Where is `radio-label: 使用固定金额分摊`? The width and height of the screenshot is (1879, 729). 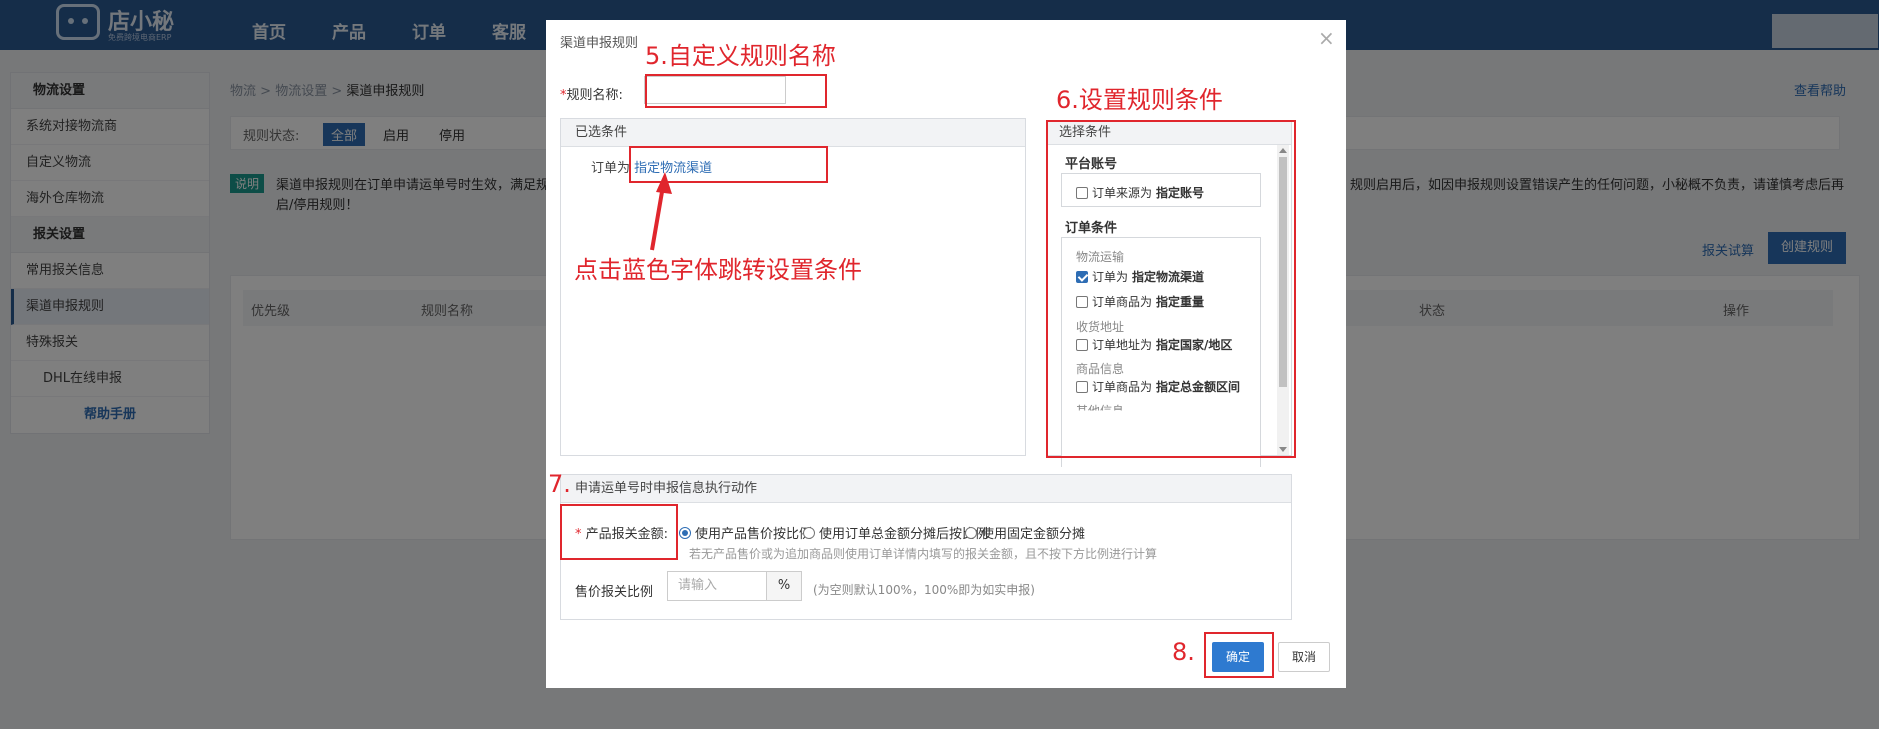
radio-label: 使用固定金额分摊 is located at coordinates (1033, 534).